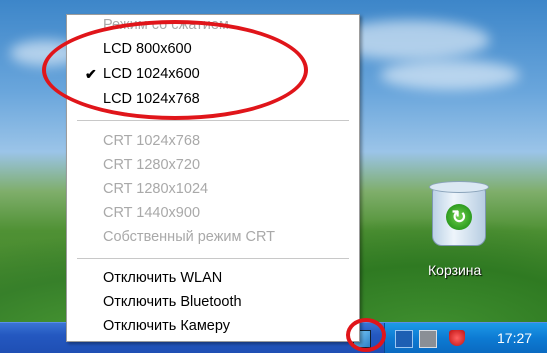  What do you see at coordinates (156, 189) in the screenshot?
I see `menu-item-crt-1280x1024: CRT 1280x1024` at bounding box center [156, 189].